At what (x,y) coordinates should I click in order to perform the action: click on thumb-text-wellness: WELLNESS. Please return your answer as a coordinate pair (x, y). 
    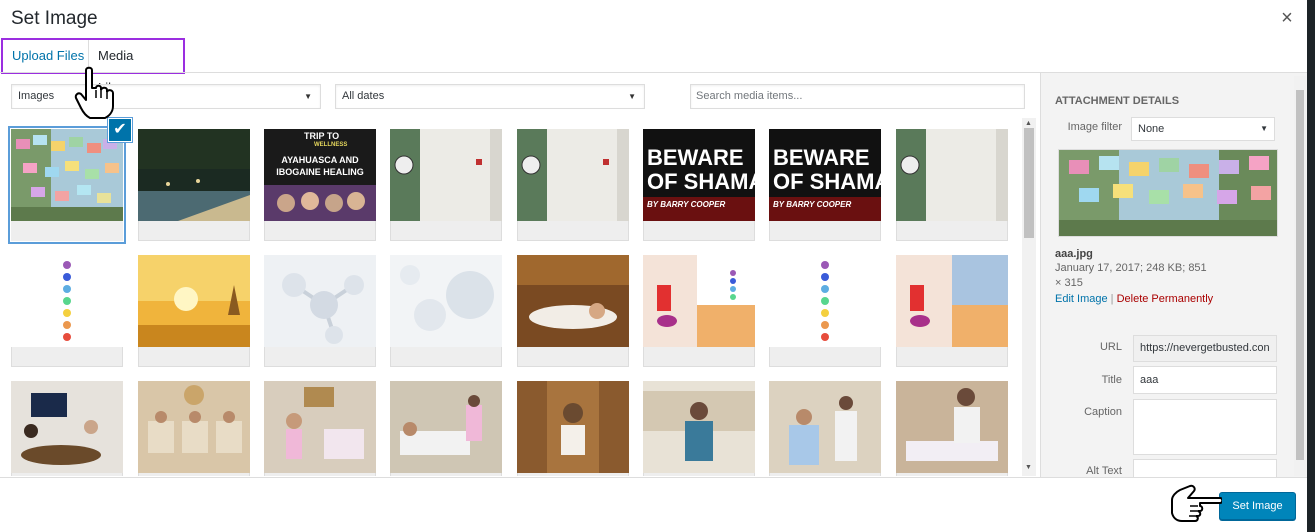
    Looking at the image, I should click on (330, 145).